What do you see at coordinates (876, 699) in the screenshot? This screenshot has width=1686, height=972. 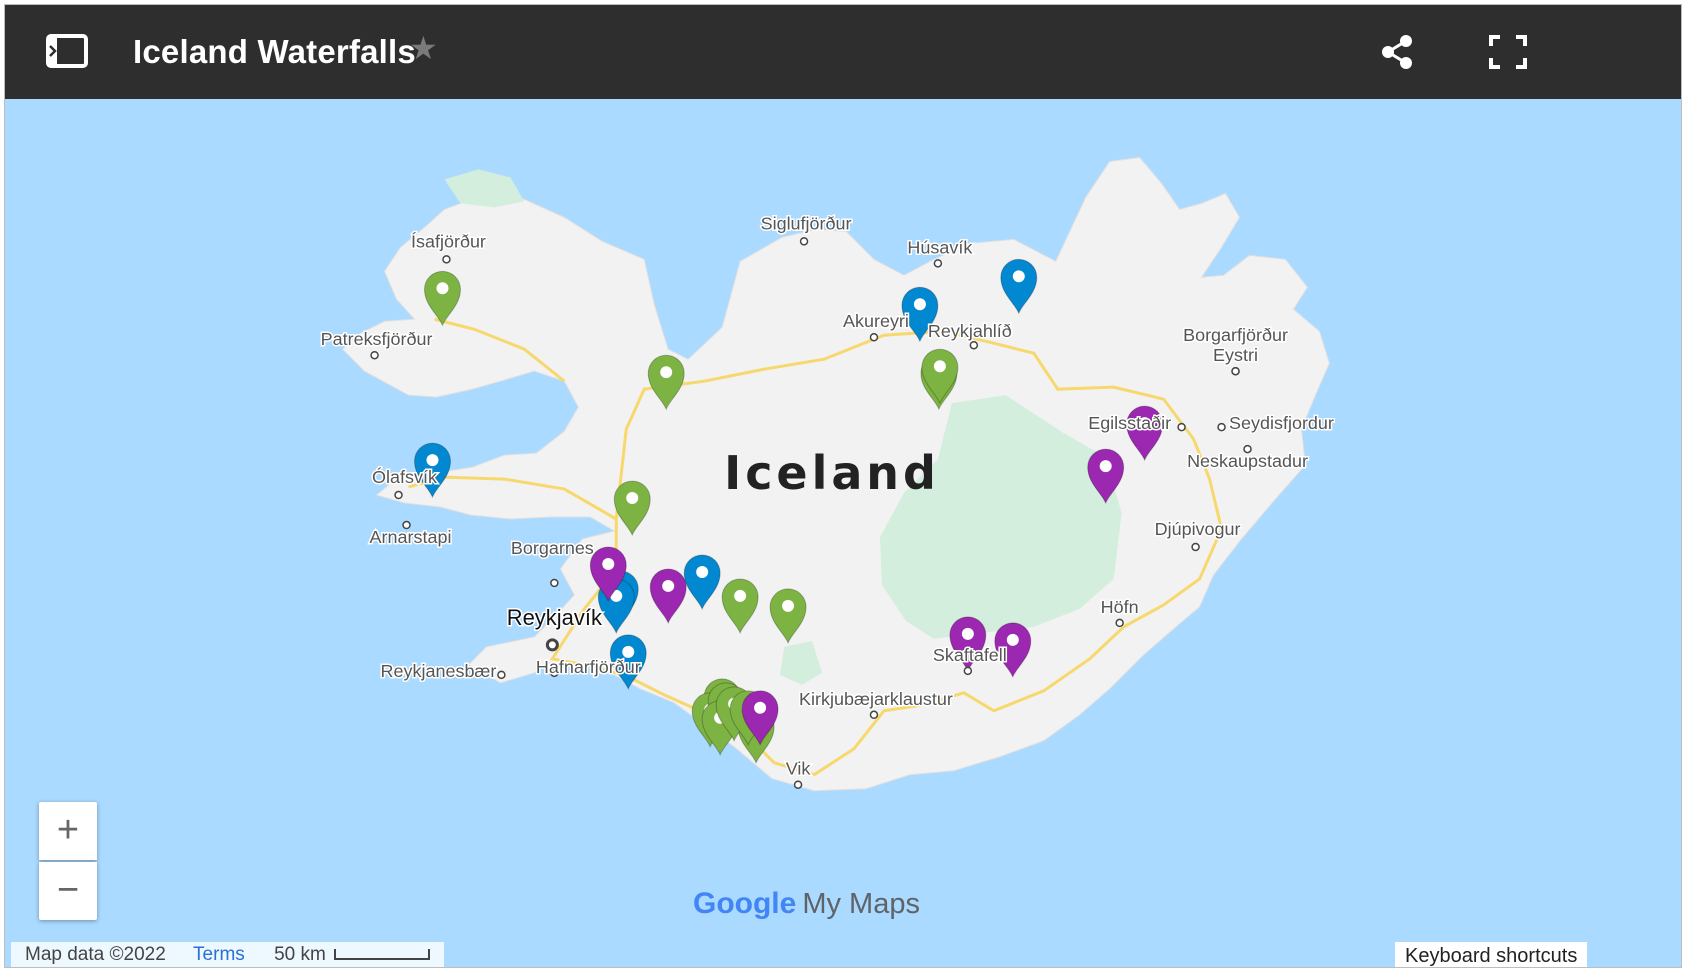 I see `place-label: Kirkjubæjarklaustur` at bounding box center [876, 699].